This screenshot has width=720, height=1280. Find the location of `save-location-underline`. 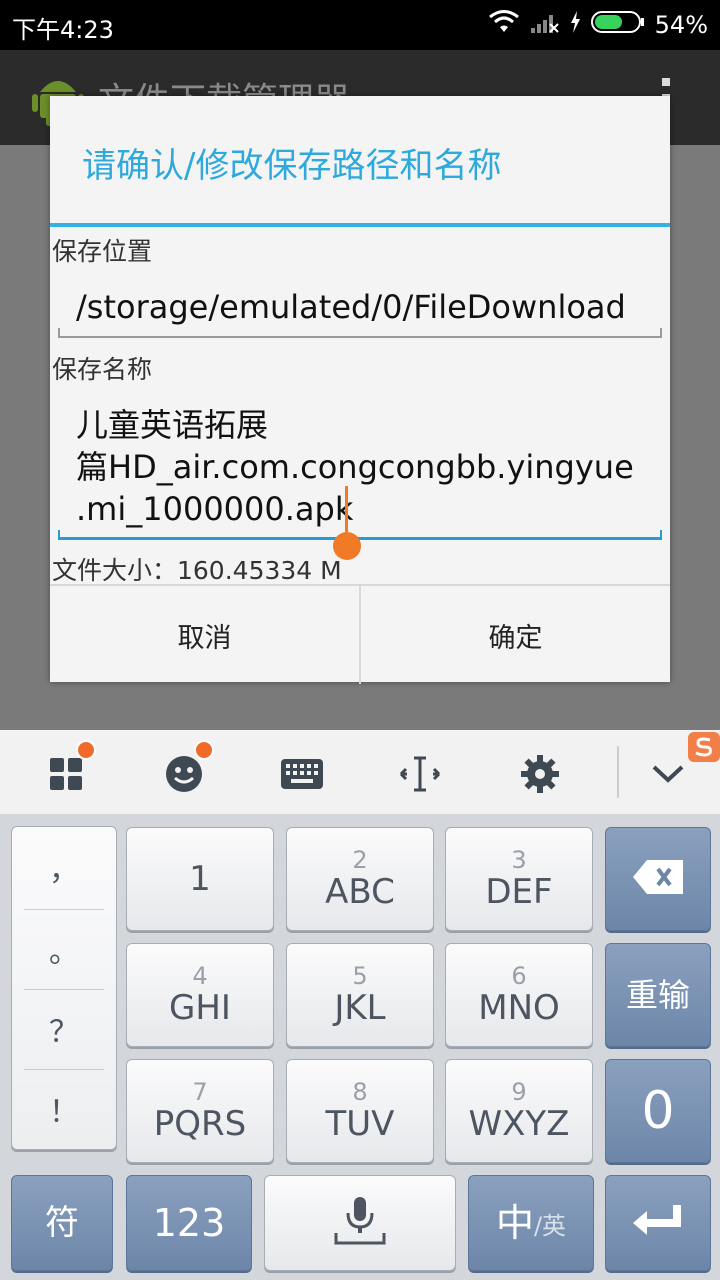

save-location-underline is located at coordinates (360, 333).